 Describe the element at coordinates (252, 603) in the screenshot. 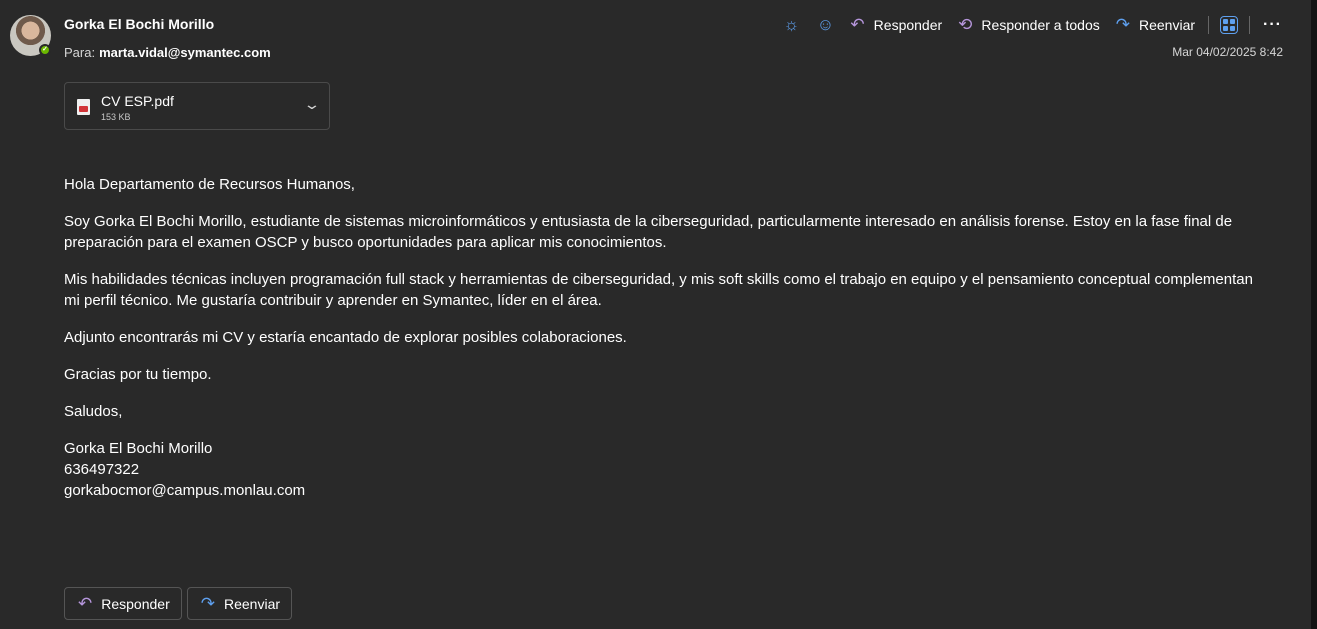

I see `footer-forward-label: Reenviar` at that location.